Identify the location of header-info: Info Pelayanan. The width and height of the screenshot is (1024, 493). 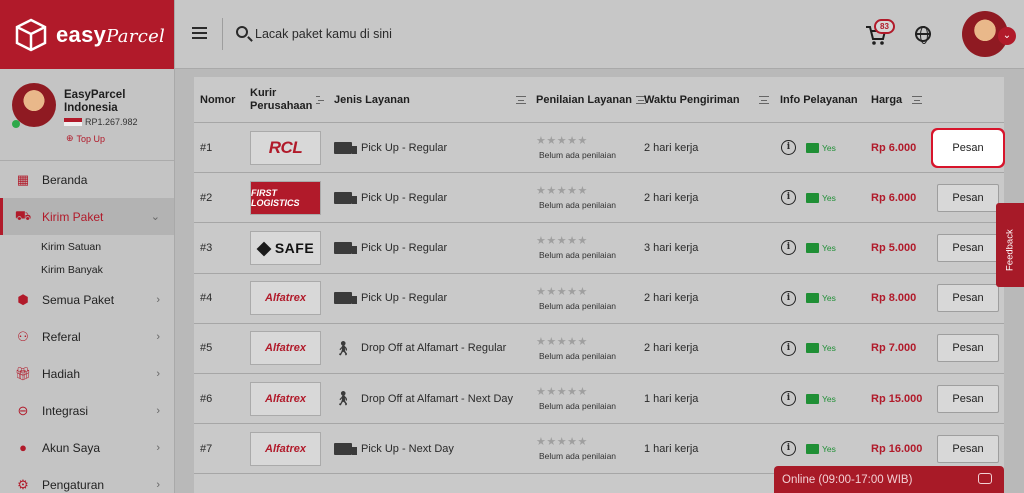
(819, 100).